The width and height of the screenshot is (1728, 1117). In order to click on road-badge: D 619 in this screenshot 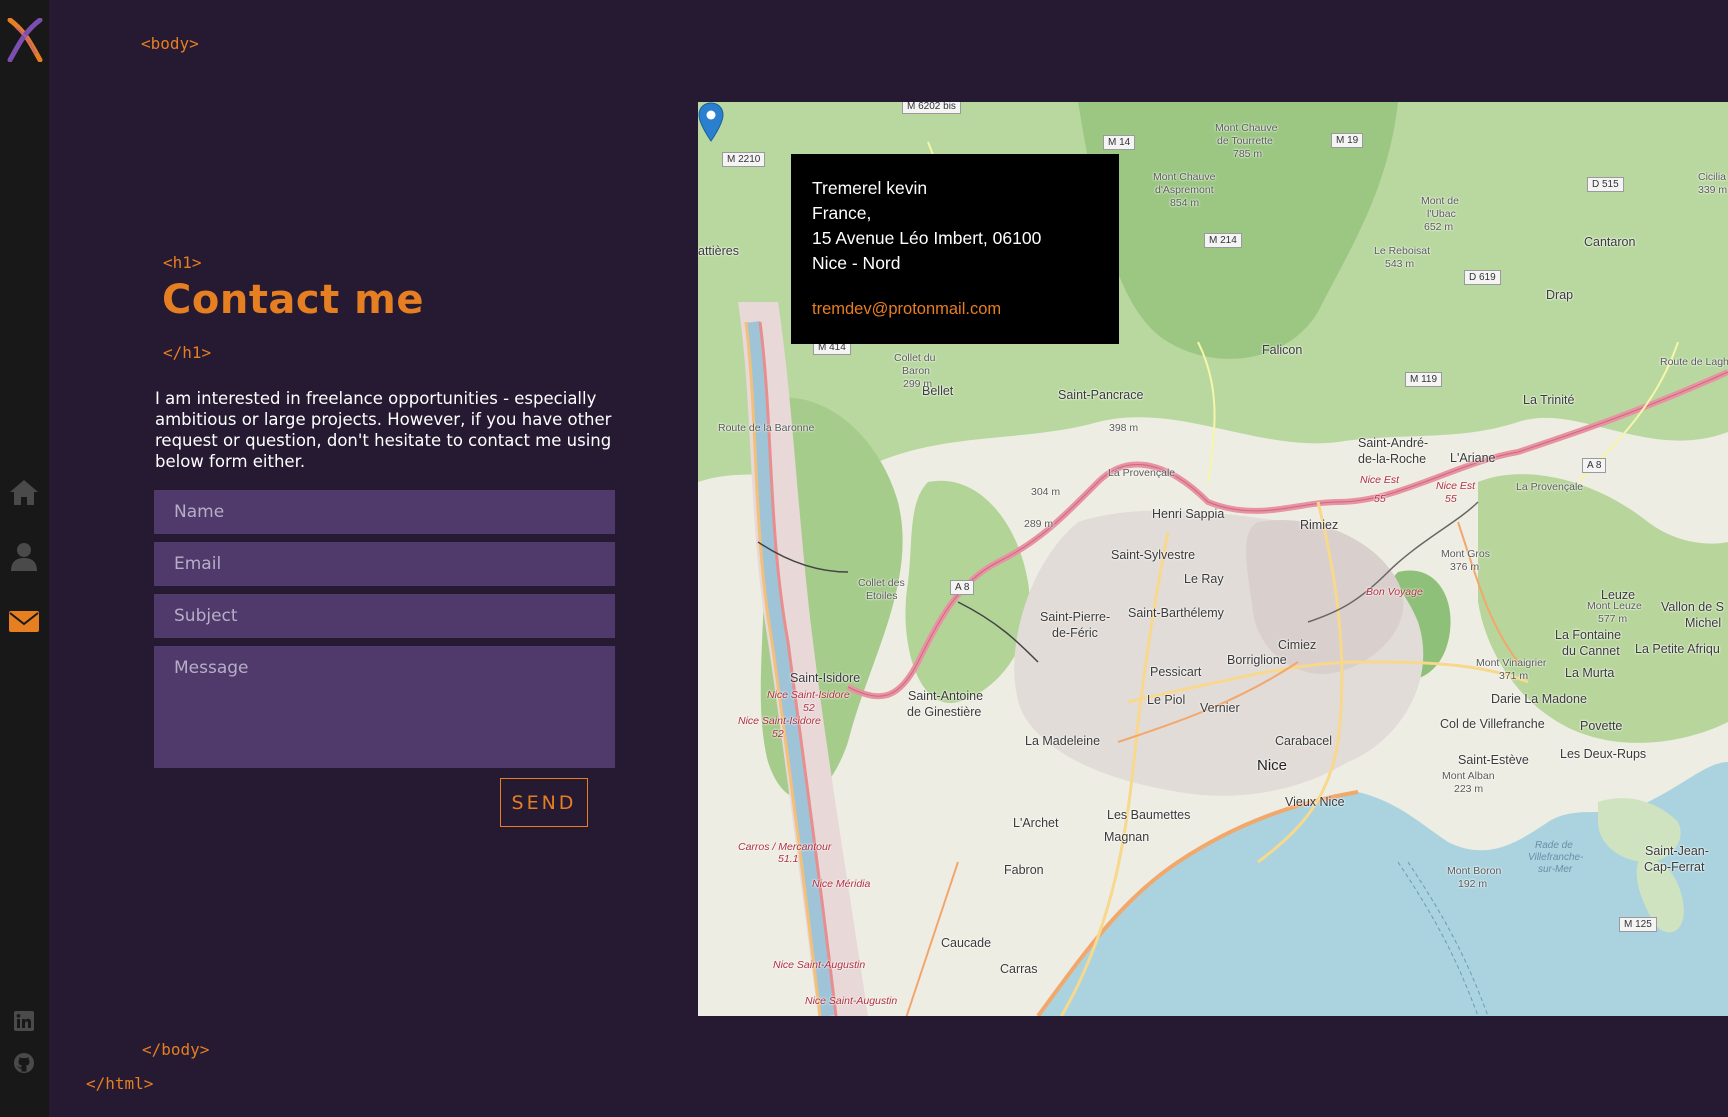, I will do `click(1482, 277)`.